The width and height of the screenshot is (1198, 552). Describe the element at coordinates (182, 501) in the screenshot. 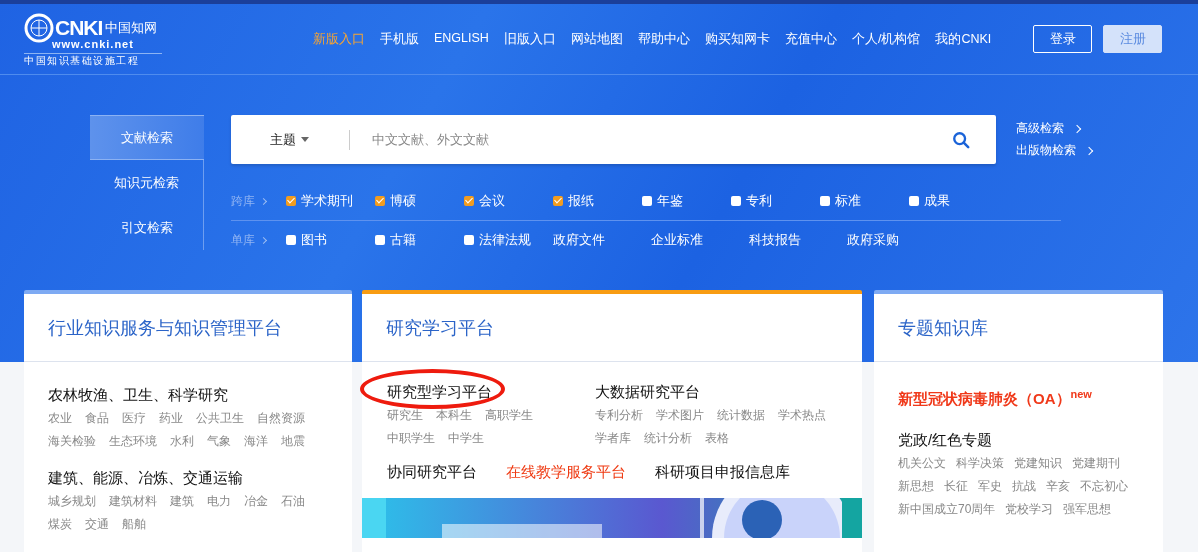

I see `subcategory-link: 建筑` at that location.